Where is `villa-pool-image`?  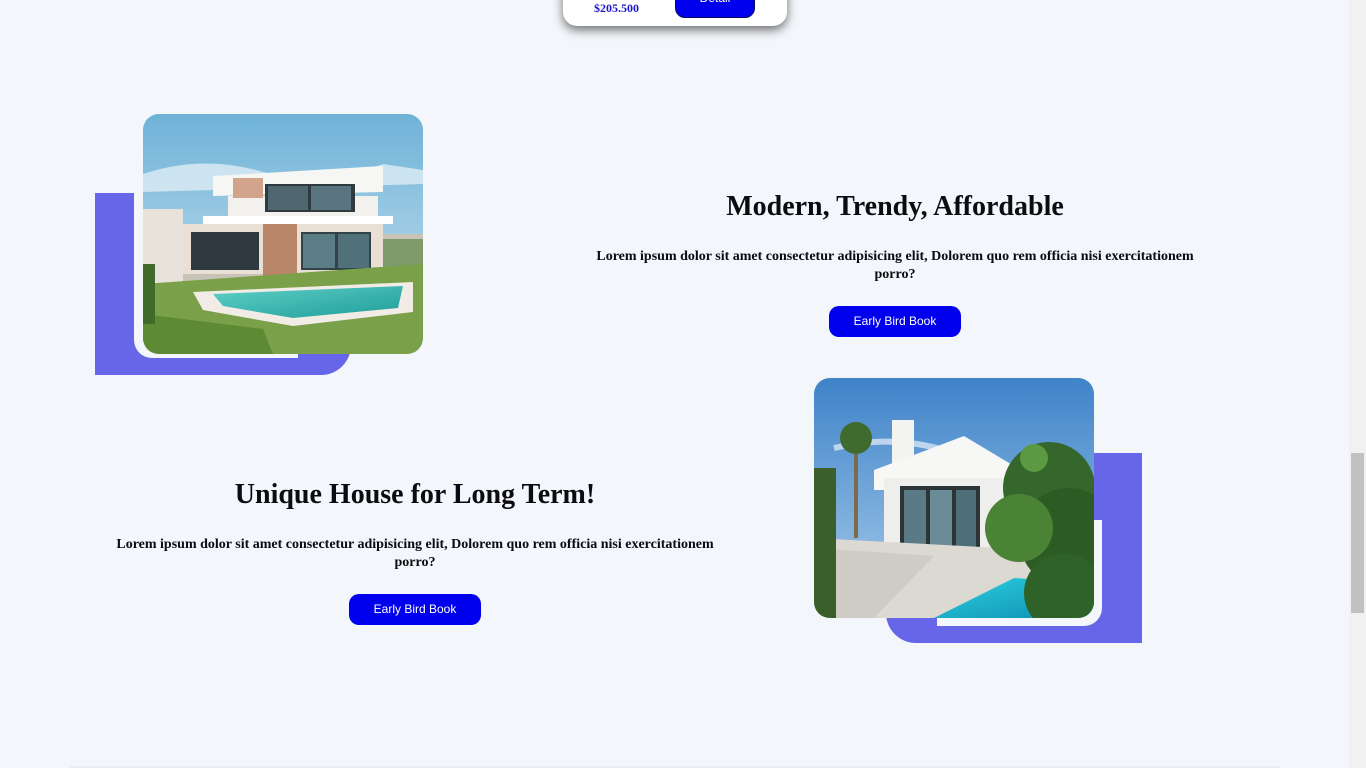
villa-pool-image is located at coordinates (954, 498).